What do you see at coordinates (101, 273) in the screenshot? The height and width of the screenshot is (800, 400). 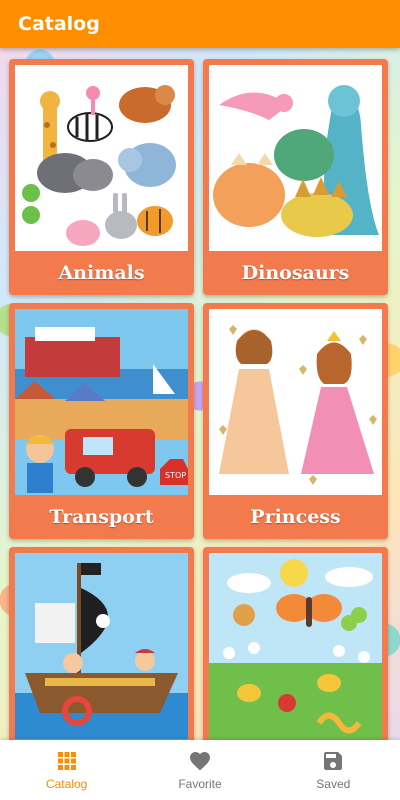 I see `catalog-card-label: Animals` at bounding box center [101, 273].